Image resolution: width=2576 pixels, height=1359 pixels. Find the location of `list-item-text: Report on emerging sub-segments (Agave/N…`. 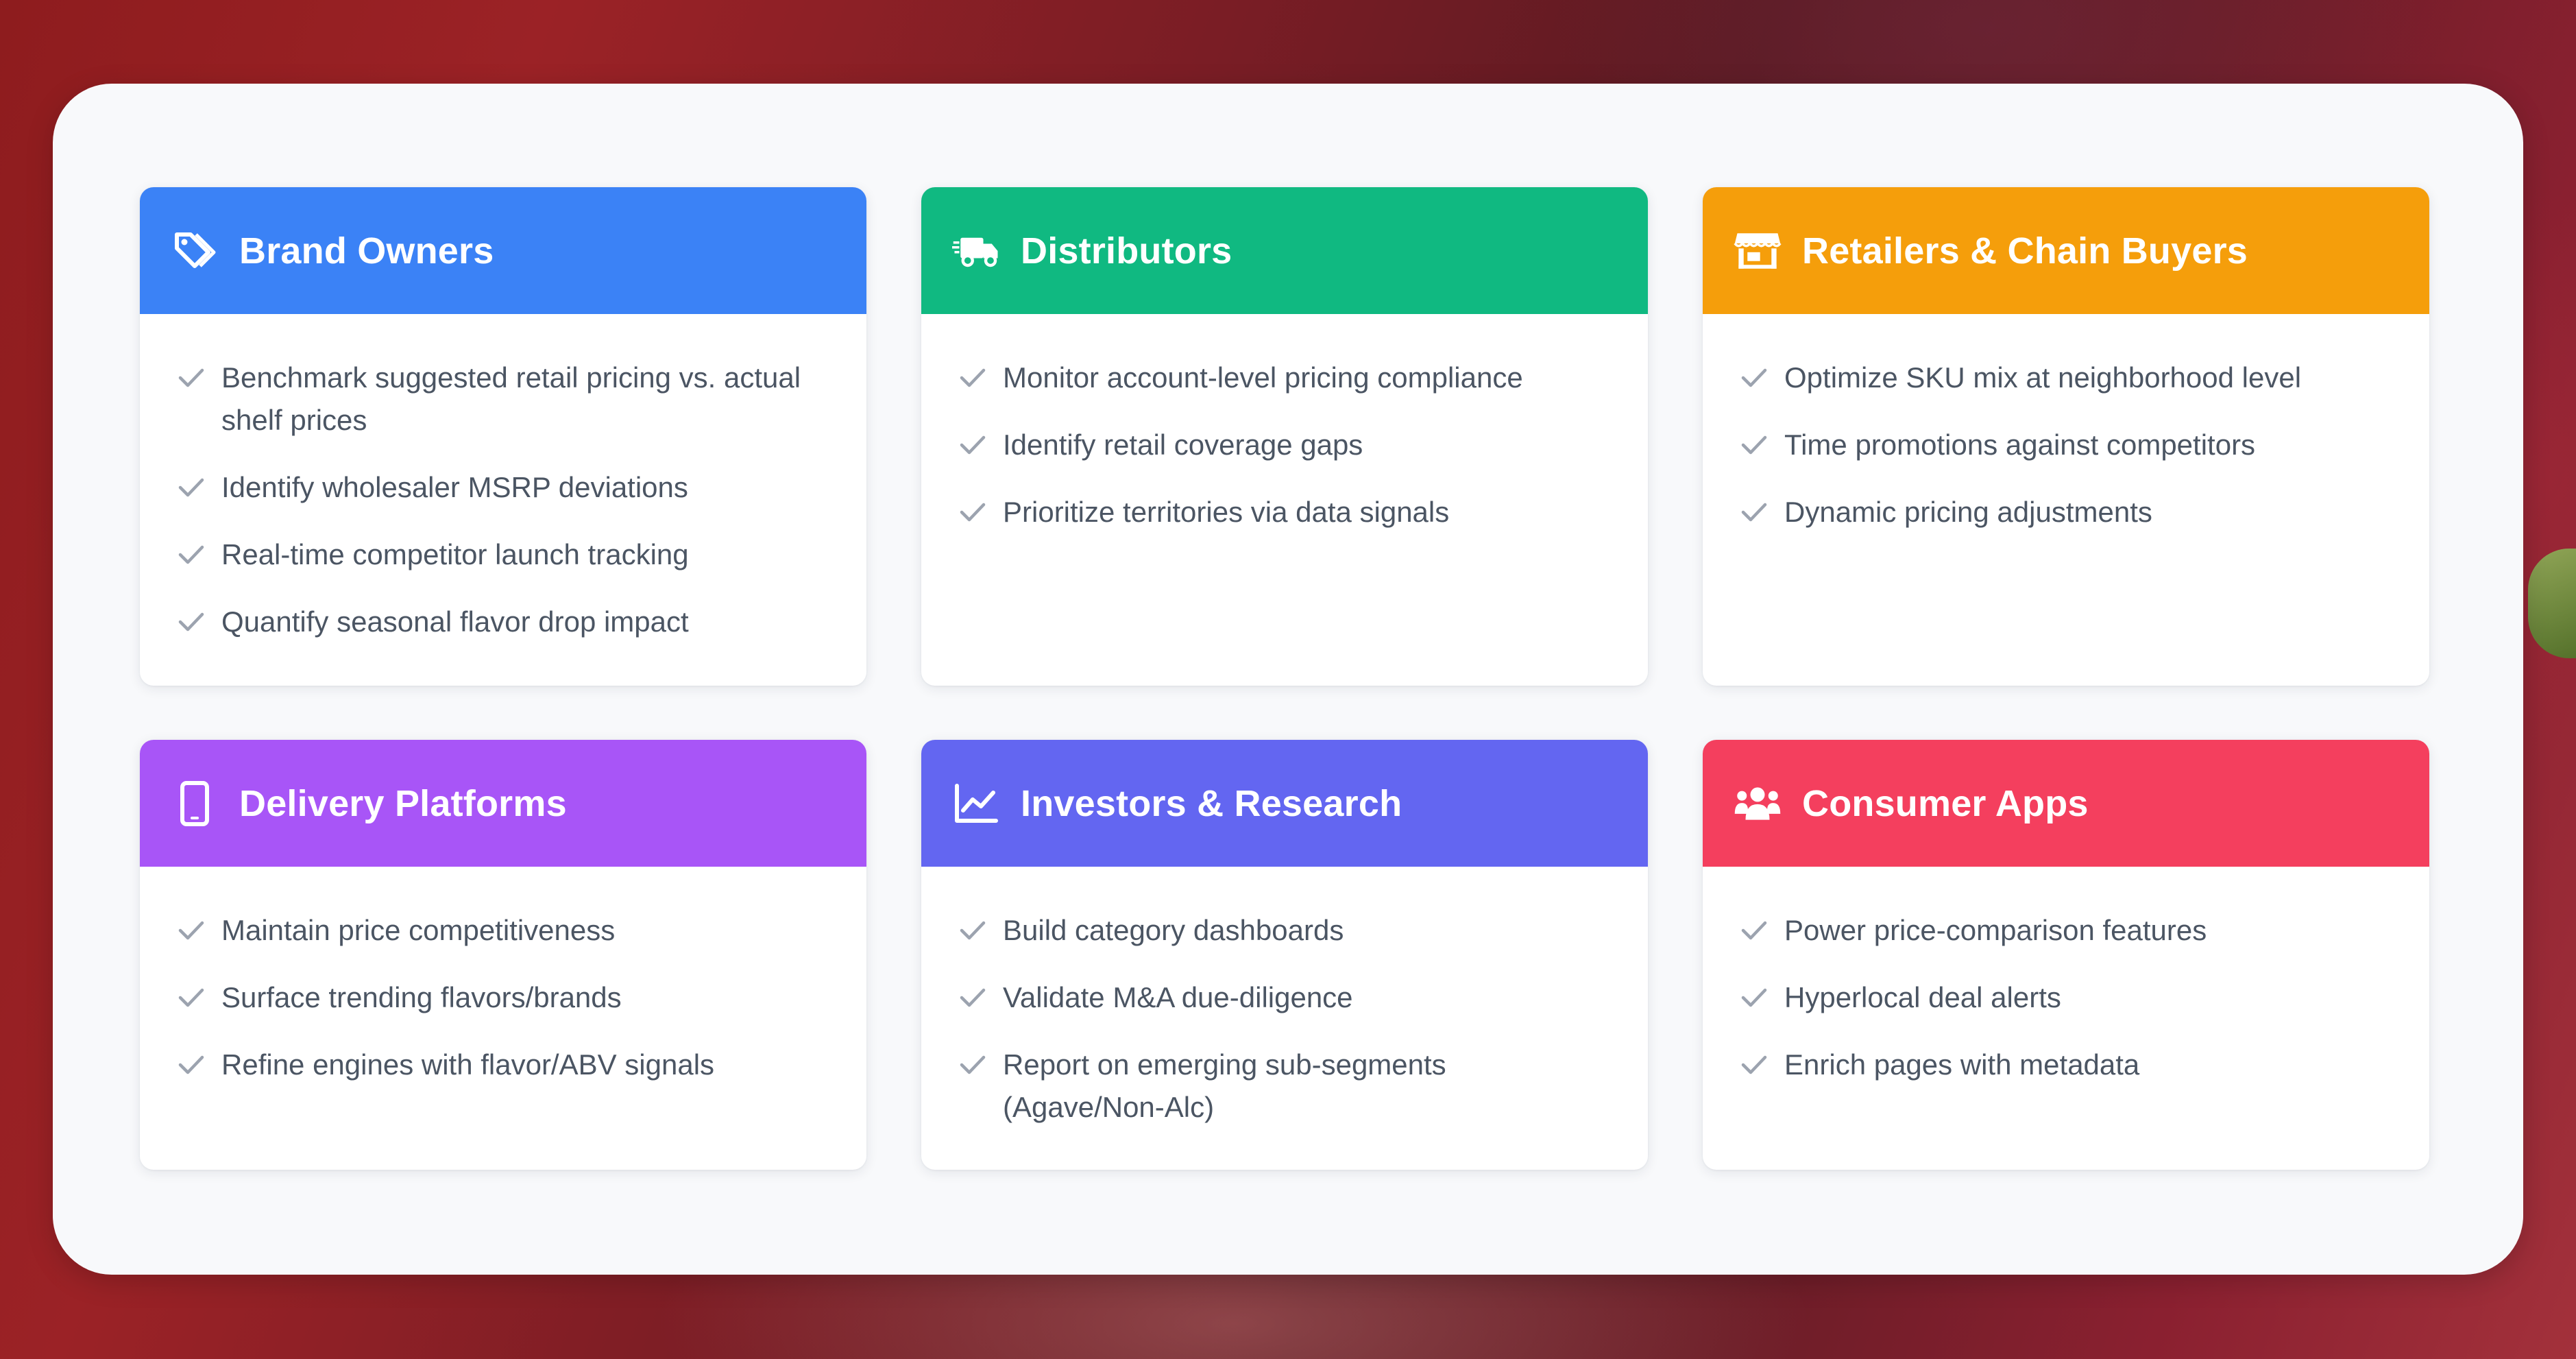

list-item-text: Report on emerging sub-segments (Agave/N… is located at coordinates (1224, 1085).